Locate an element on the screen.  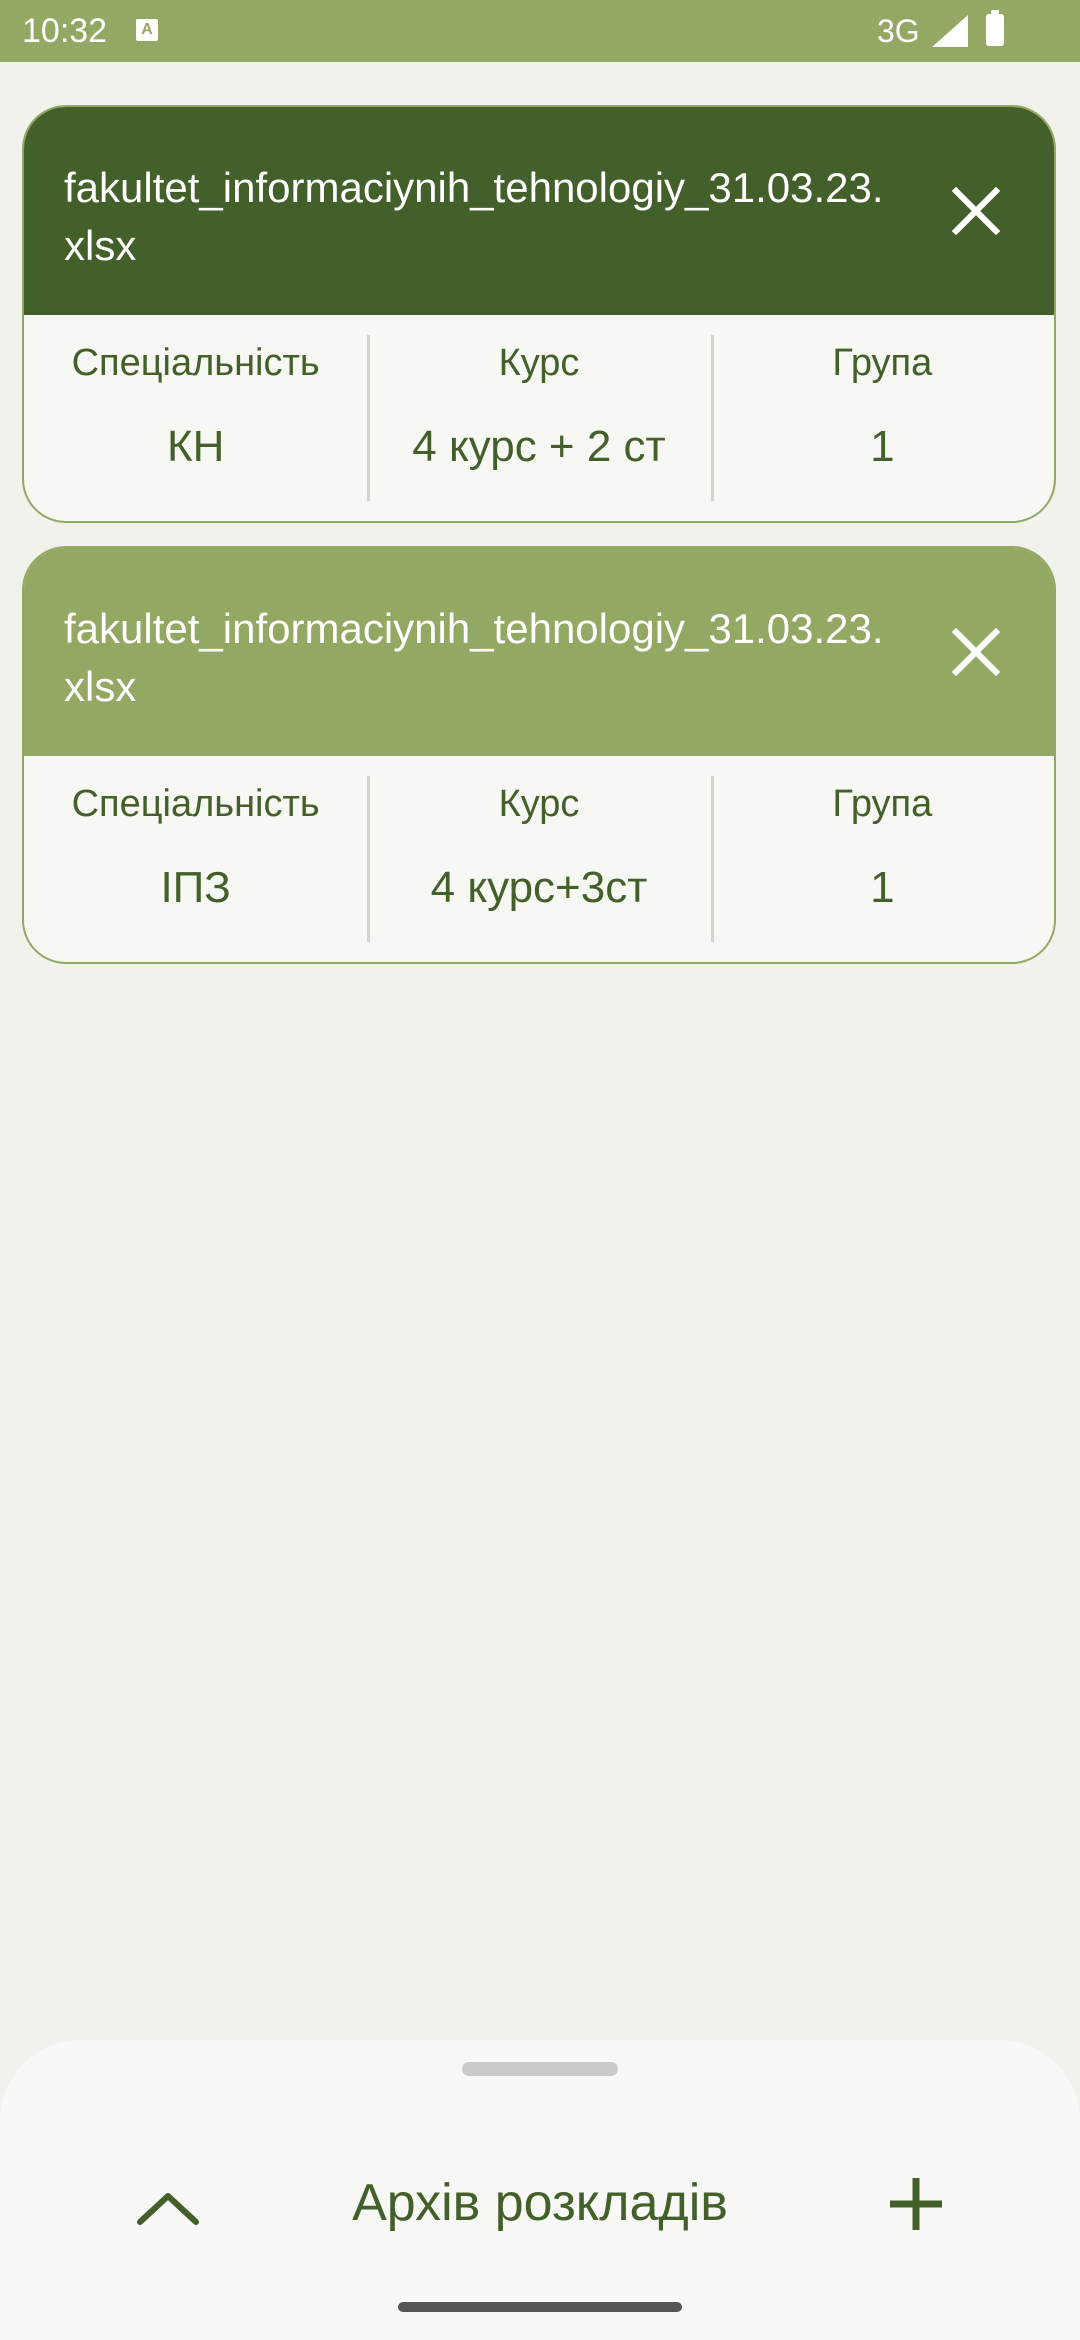
status-time: 10:32 is located at coordinates (65, 31).